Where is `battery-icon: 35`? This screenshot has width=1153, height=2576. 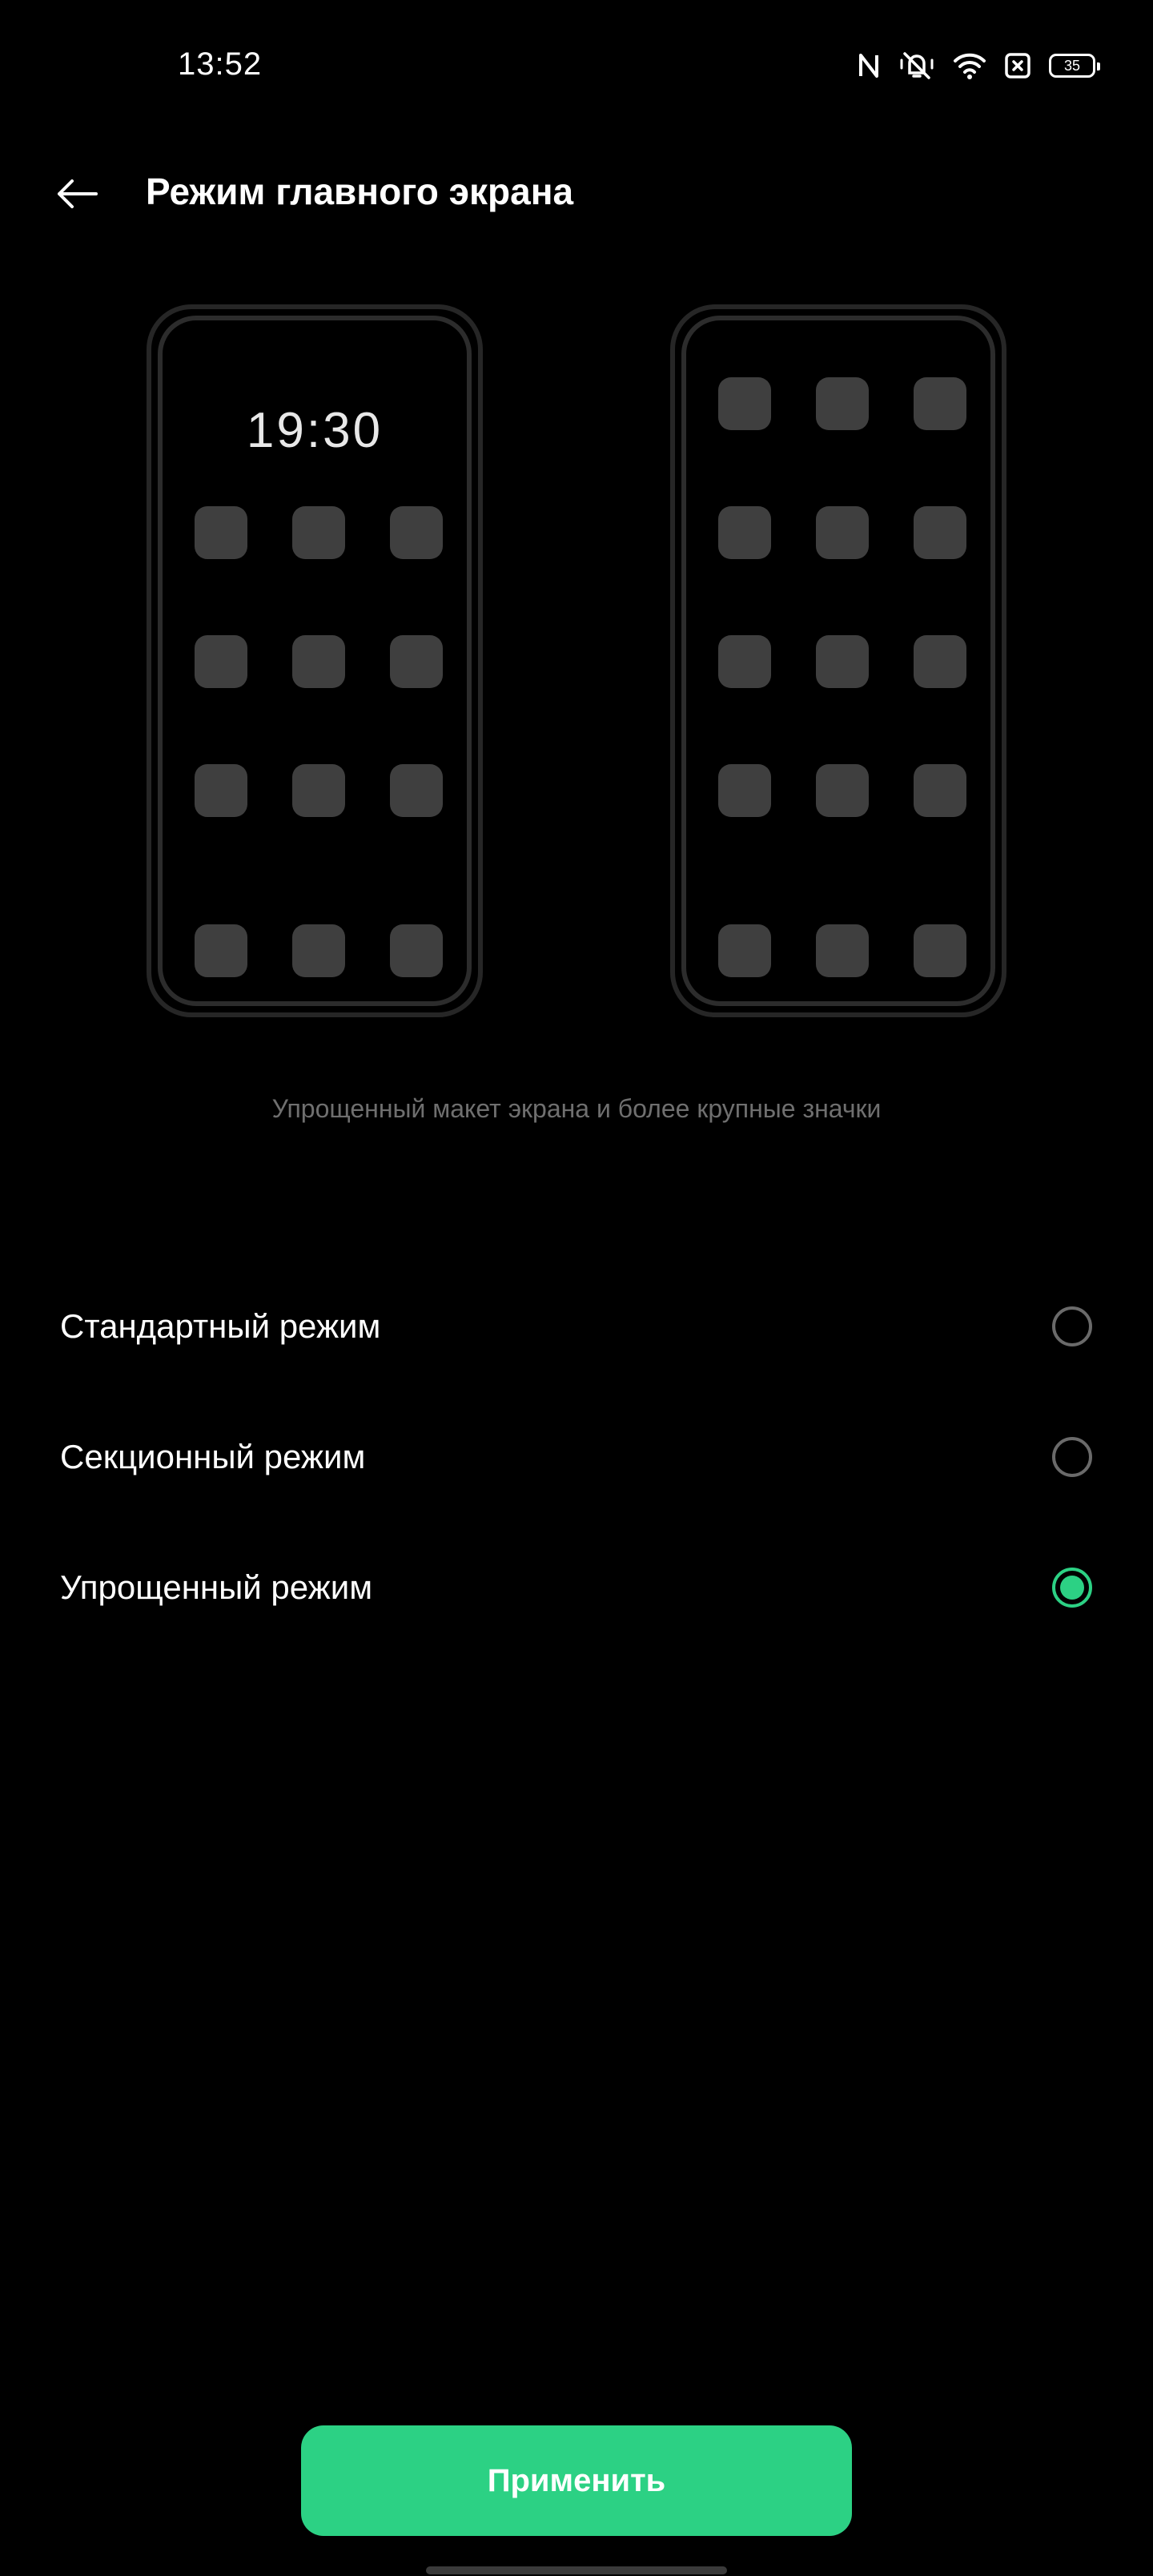
battery-icon: 35 is located at coordinates (1075, 66).